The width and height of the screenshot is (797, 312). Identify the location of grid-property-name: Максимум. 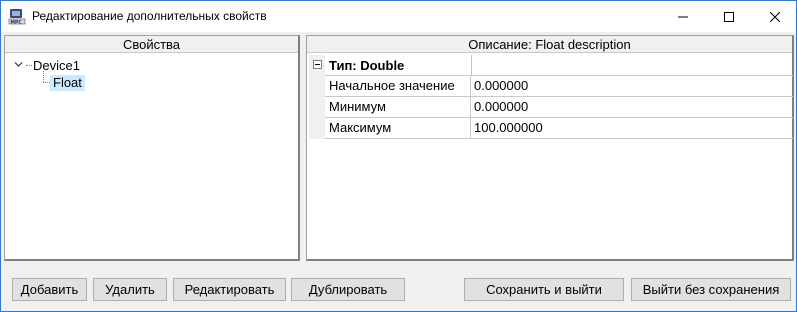
(398, 128).